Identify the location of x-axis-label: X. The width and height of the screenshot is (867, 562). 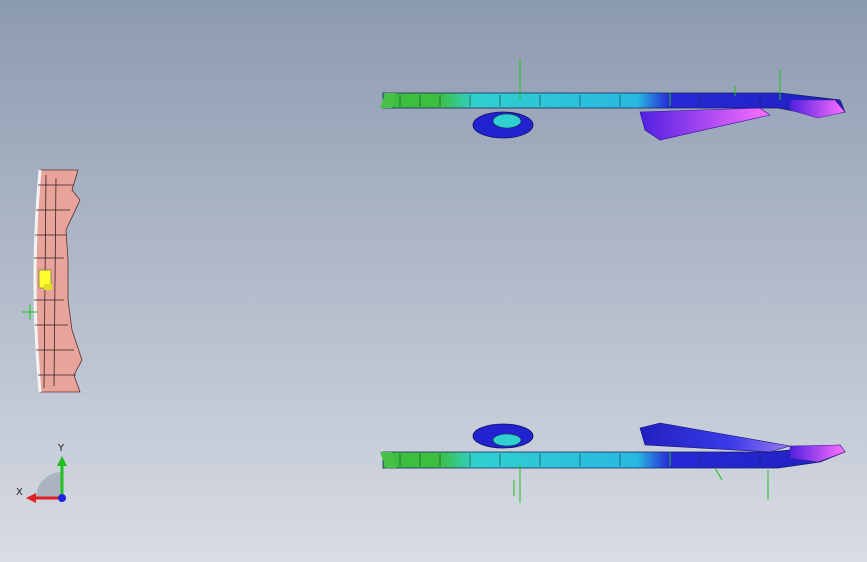
(19, 492).